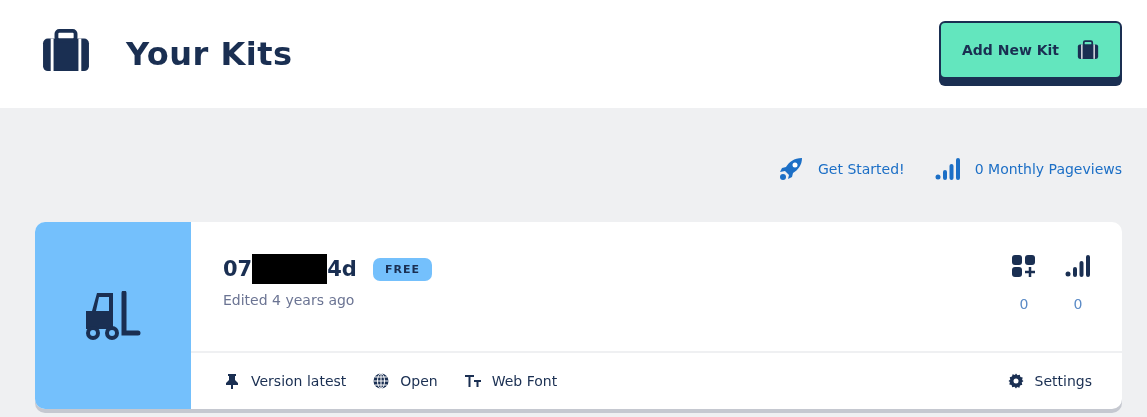  I want to click on pin-icon, so click(232, 381).